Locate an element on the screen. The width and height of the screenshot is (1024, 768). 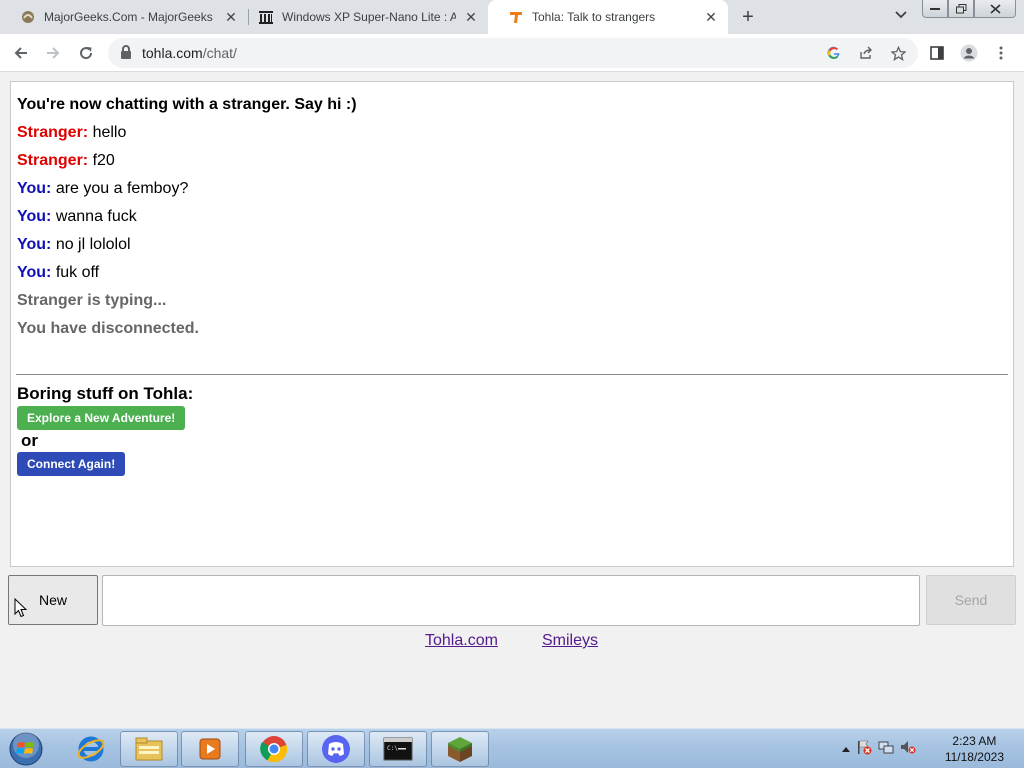
new-button-label: New is located at coordinates (52, 600).